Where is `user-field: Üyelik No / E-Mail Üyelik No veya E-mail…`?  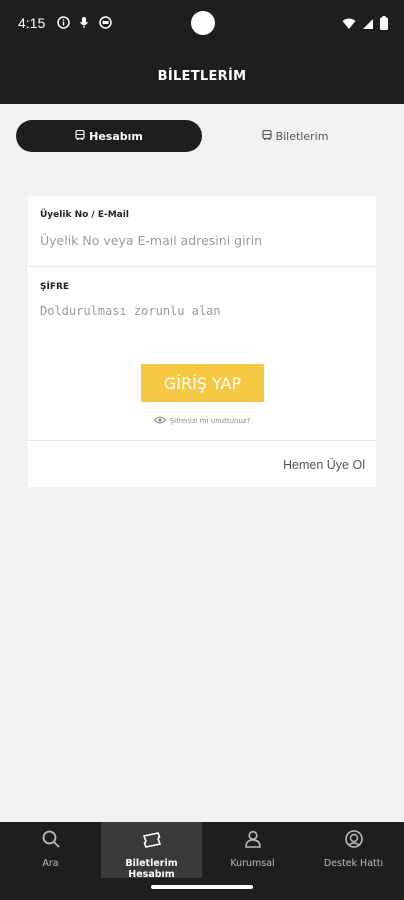
user-field: Üyelik No / E-Mail Üyelik No veya E-mail… is located at coordinates (202, 231).